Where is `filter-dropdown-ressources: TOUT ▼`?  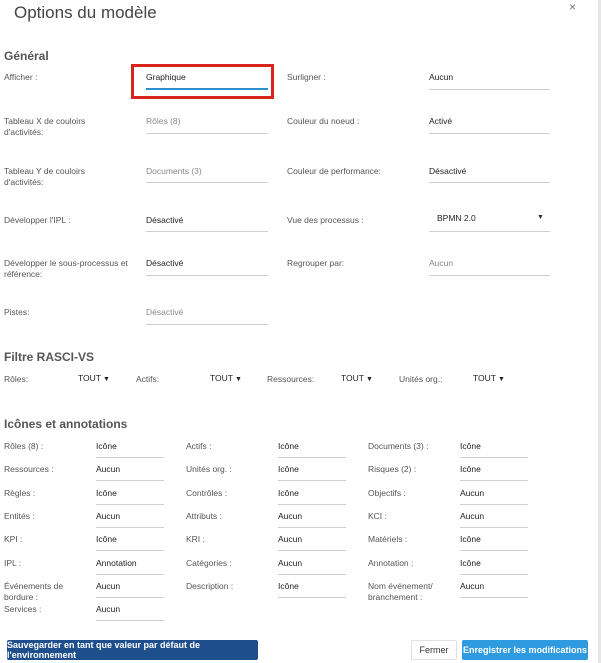 filter-dropdown-ressources: TOUT ▼ is located at coordinates (357, 378).